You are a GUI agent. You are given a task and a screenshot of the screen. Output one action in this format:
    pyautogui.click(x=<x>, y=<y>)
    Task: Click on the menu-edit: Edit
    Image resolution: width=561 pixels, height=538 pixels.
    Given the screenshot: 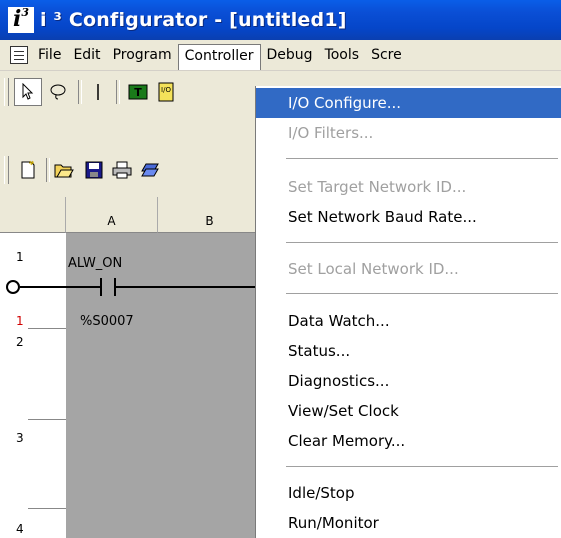 What is the action you would take?
    pyautogui.click(x=86, y=55)
    